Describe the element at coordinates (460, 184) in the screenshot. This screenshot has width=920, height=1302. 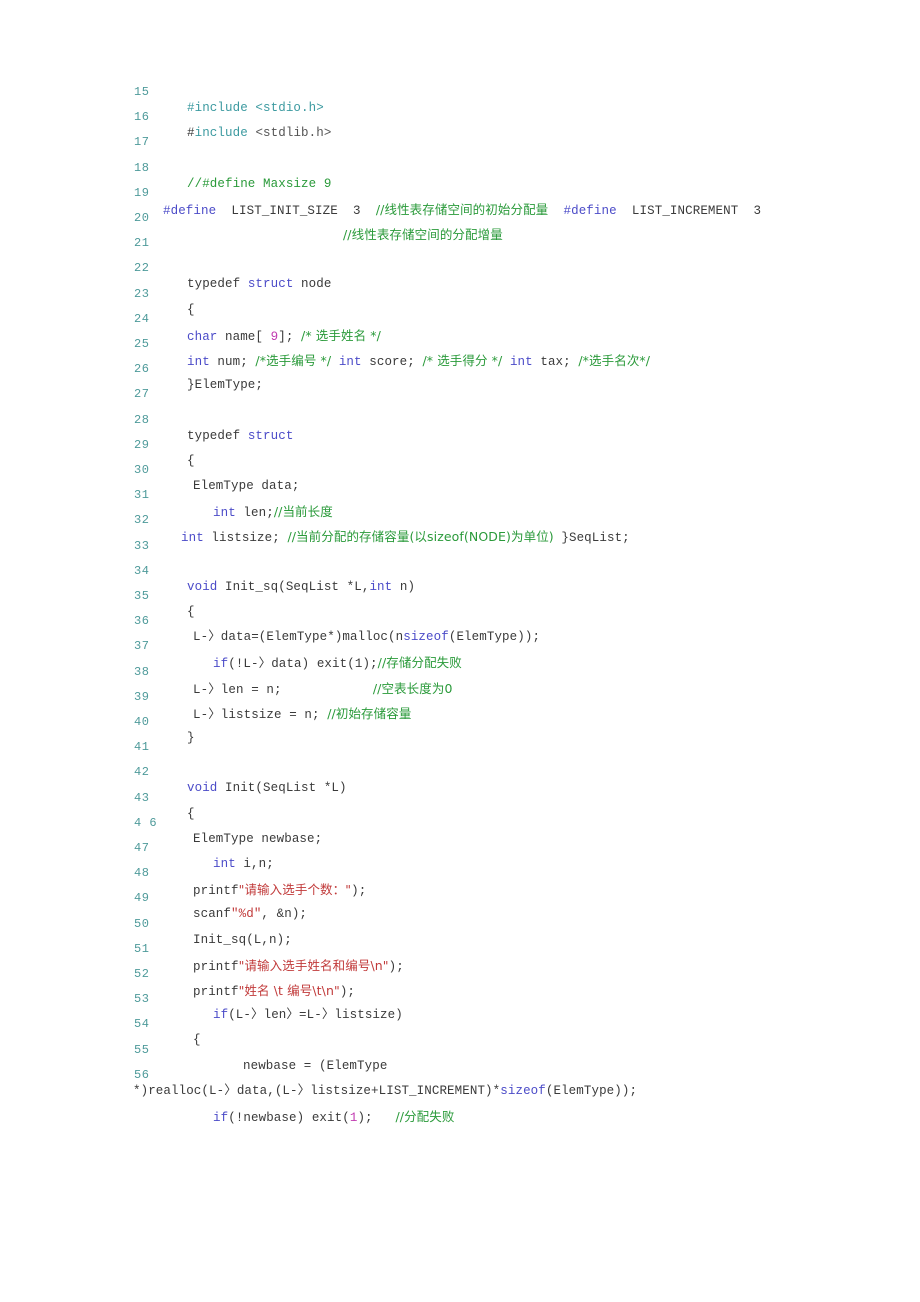
I see `code-line: //#define Maxsize 9` at that location.